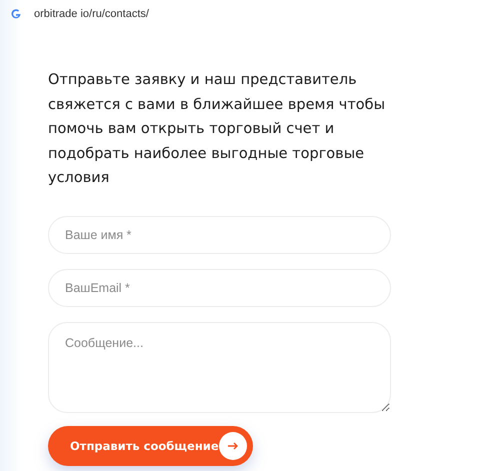  What do you see at coordinates (219, 287) in the screenshot?
I see `email-field: ВашEmail *` at bounding box center [219, 287].